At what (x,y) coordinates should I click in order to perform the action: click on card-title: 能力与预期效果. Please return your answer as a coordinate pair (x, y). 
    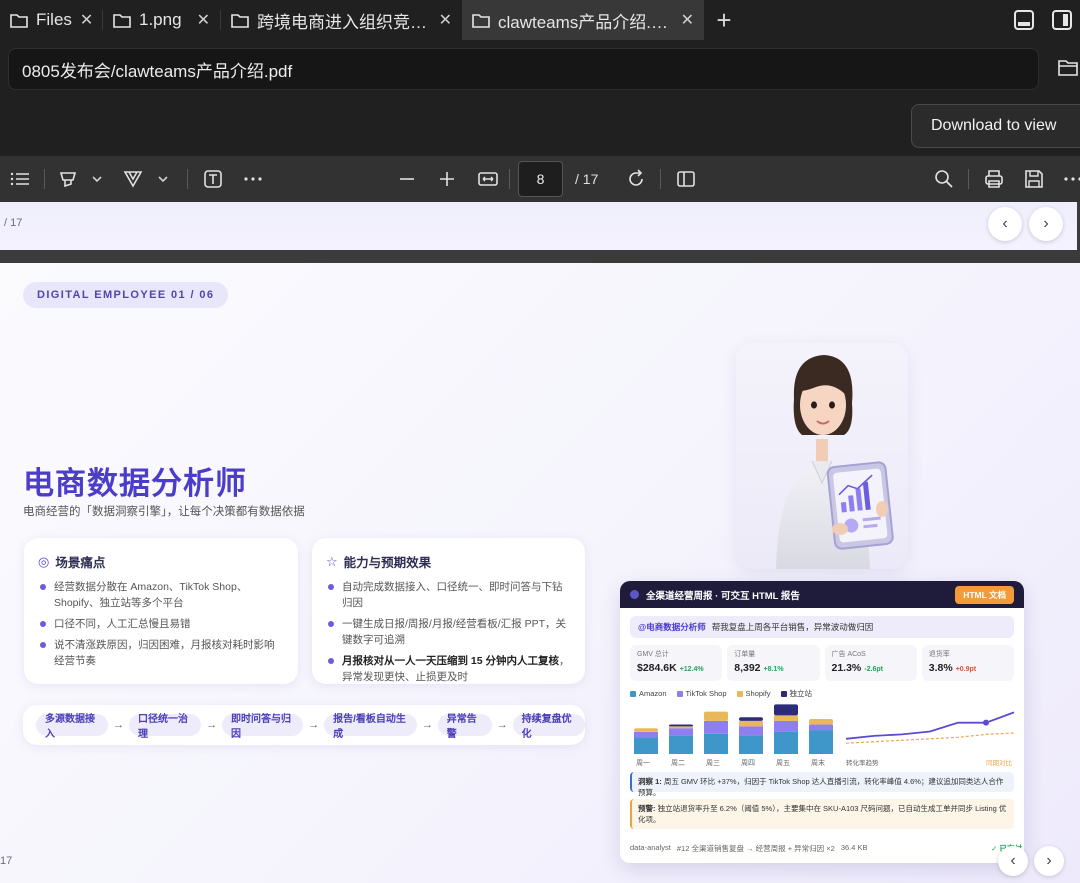
    Looking at the image, I should click on (387, 563).